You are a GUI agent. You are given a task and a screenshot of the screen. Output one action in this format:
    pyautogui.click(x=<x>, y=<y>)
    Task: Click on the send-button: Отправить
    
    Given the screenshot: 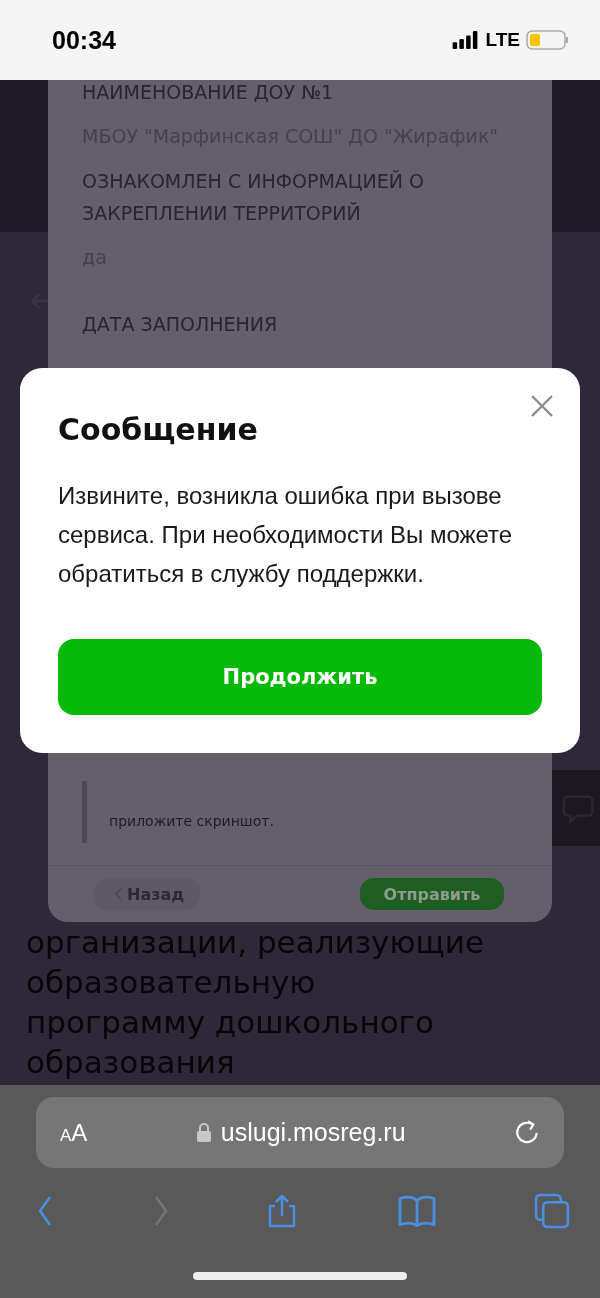 What is the action you would take?
    pyautogui.click(x=432, y=894)
    